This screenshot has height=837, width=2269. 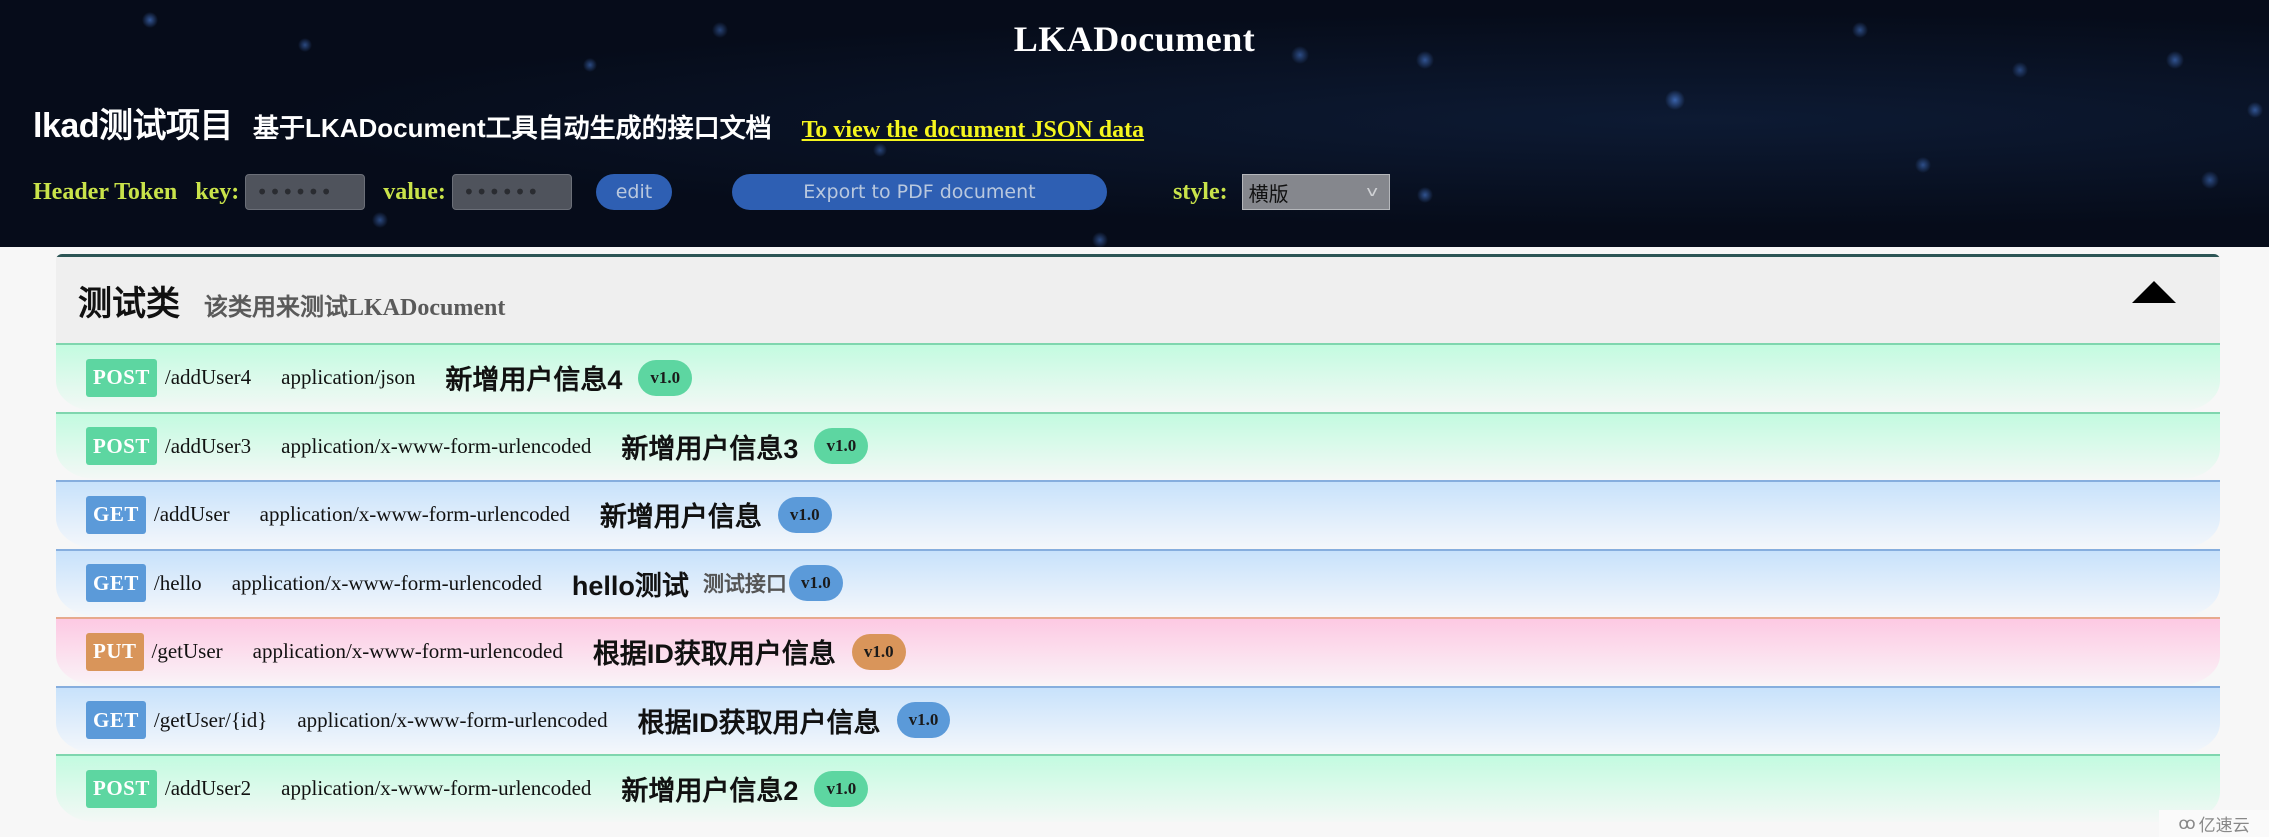 I want to click on api-path: /addUser4, so click(x=208, y=377).